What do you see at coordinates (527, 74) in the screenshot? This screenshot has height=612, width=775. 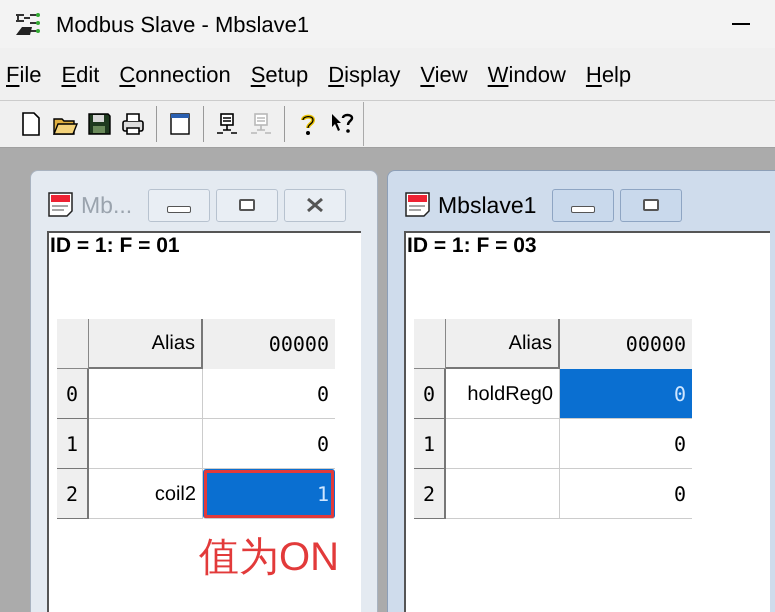 I see `menu-item: Window` at bounding box center [527, 74].